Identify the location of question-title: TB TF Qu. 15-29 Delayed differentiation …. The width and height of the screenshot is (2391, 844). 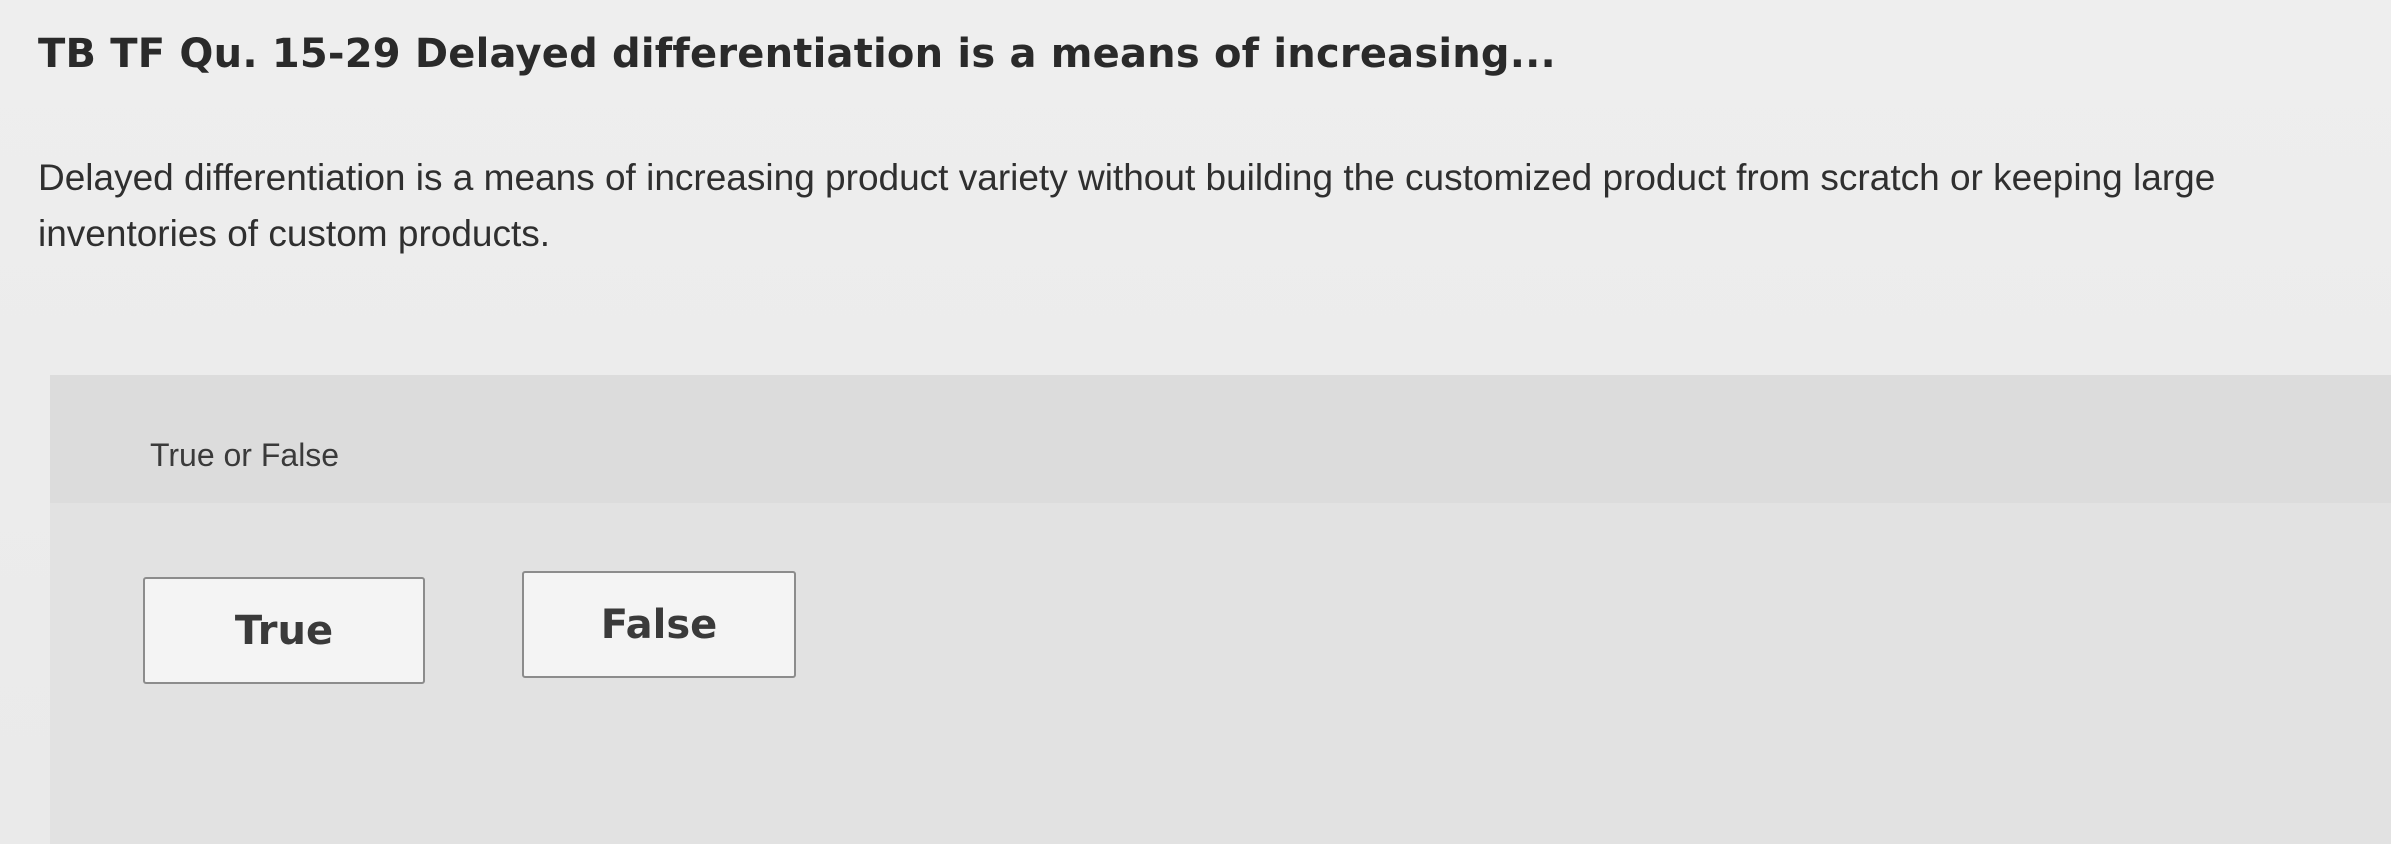
(797, 54).